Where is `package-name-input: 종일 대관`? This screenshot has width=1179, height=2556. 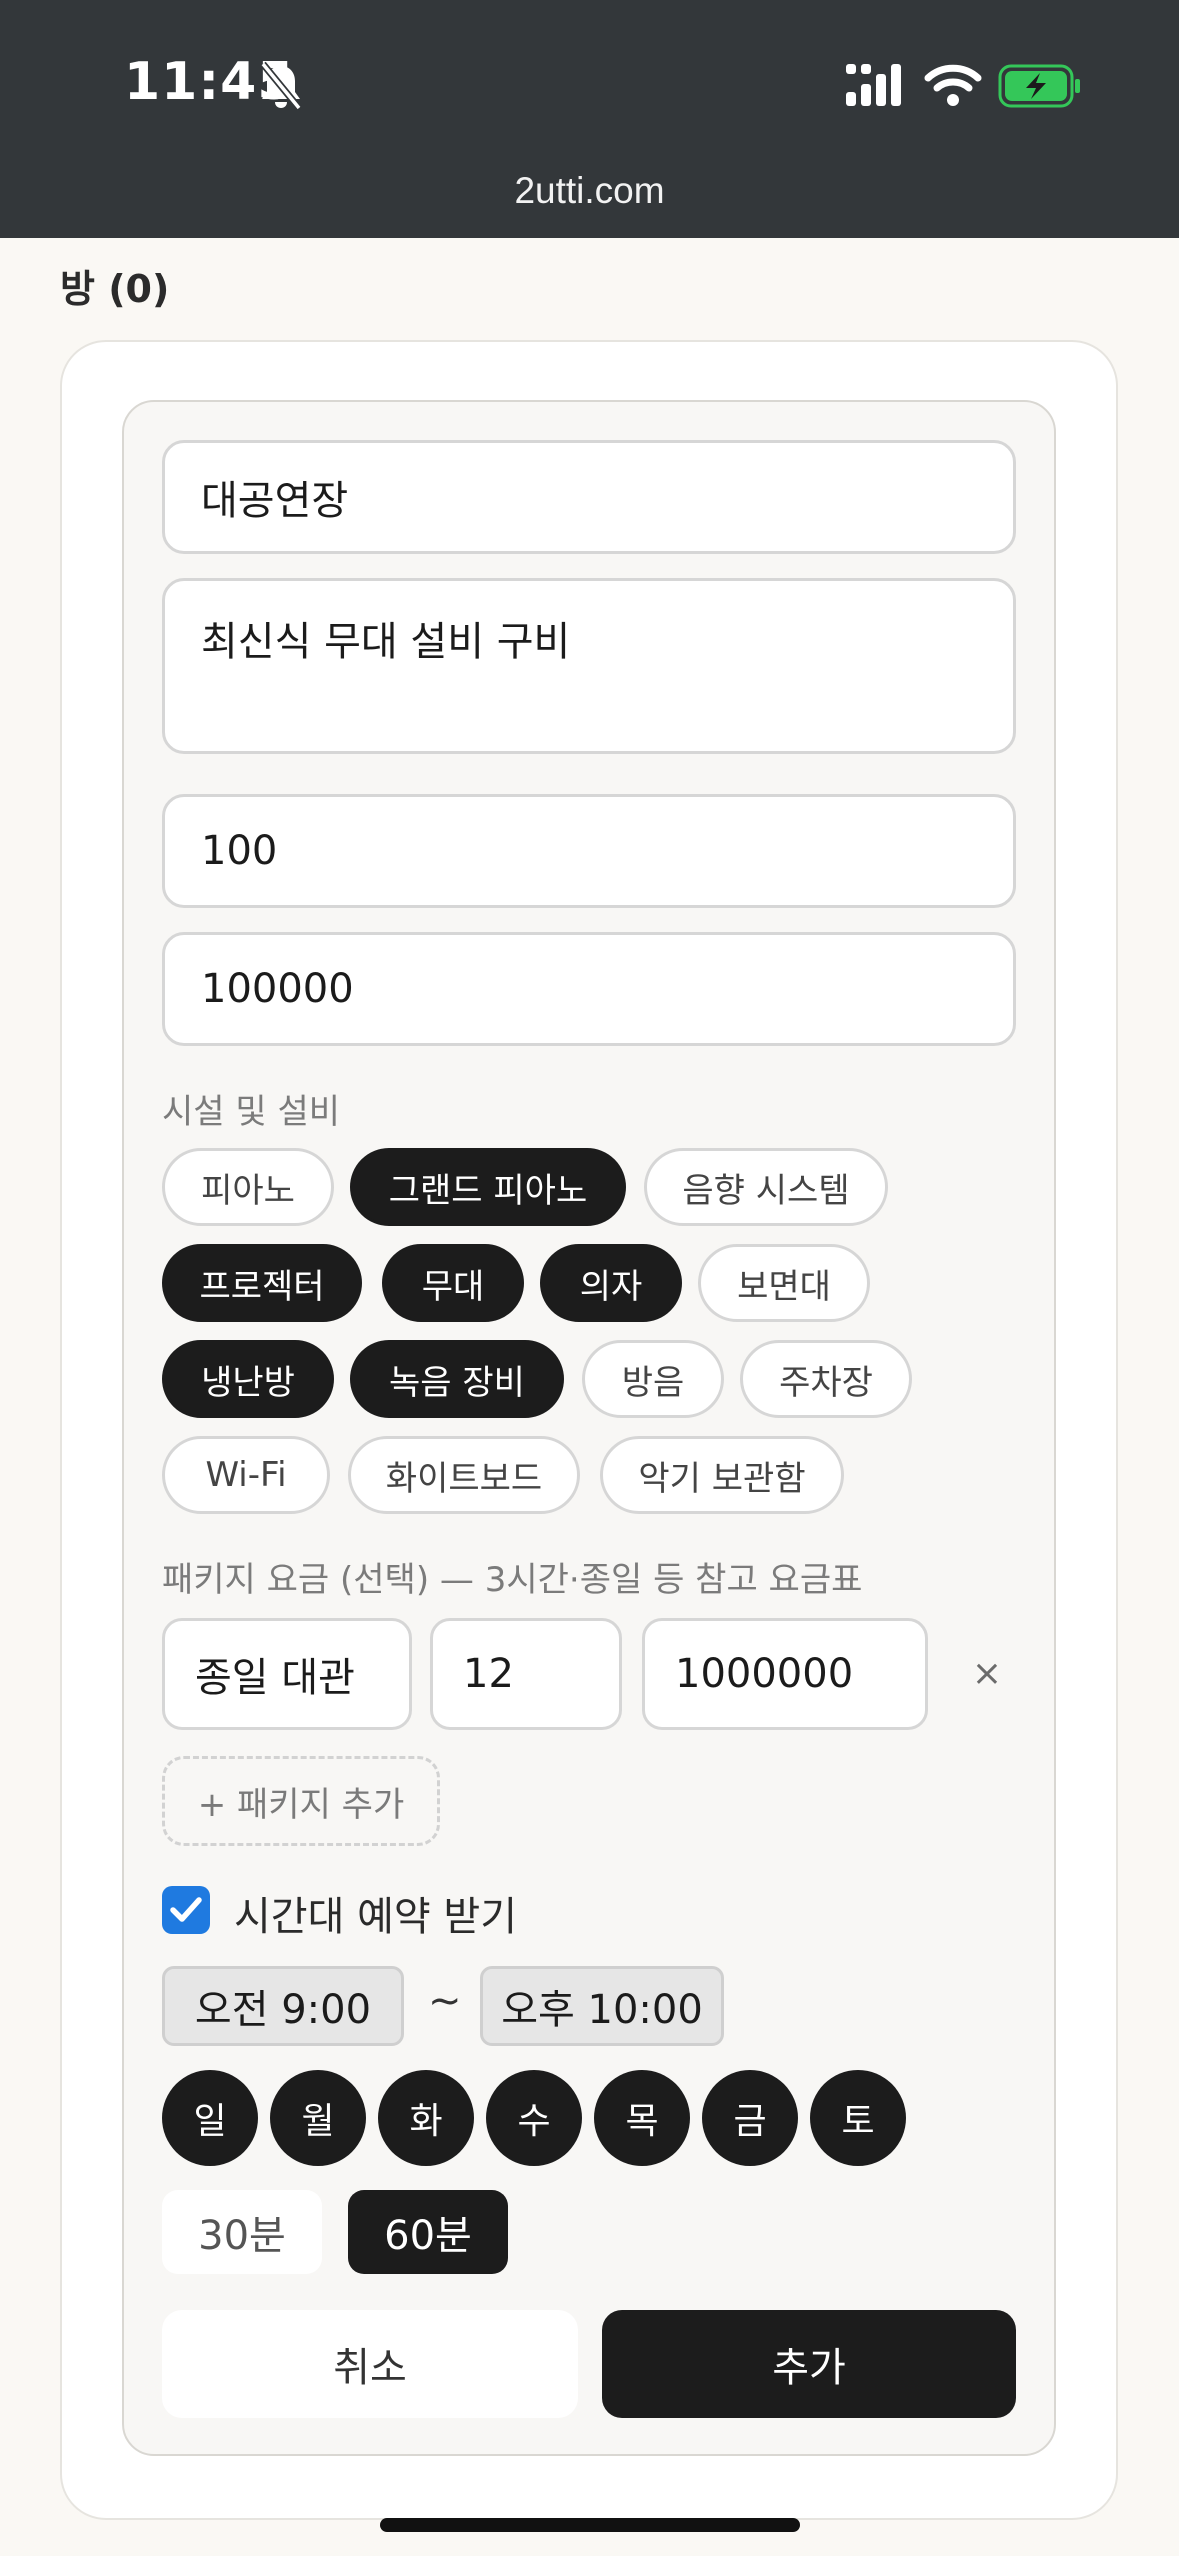
package-name-input: 종일 대관 is located at coordinates (287, 1674).